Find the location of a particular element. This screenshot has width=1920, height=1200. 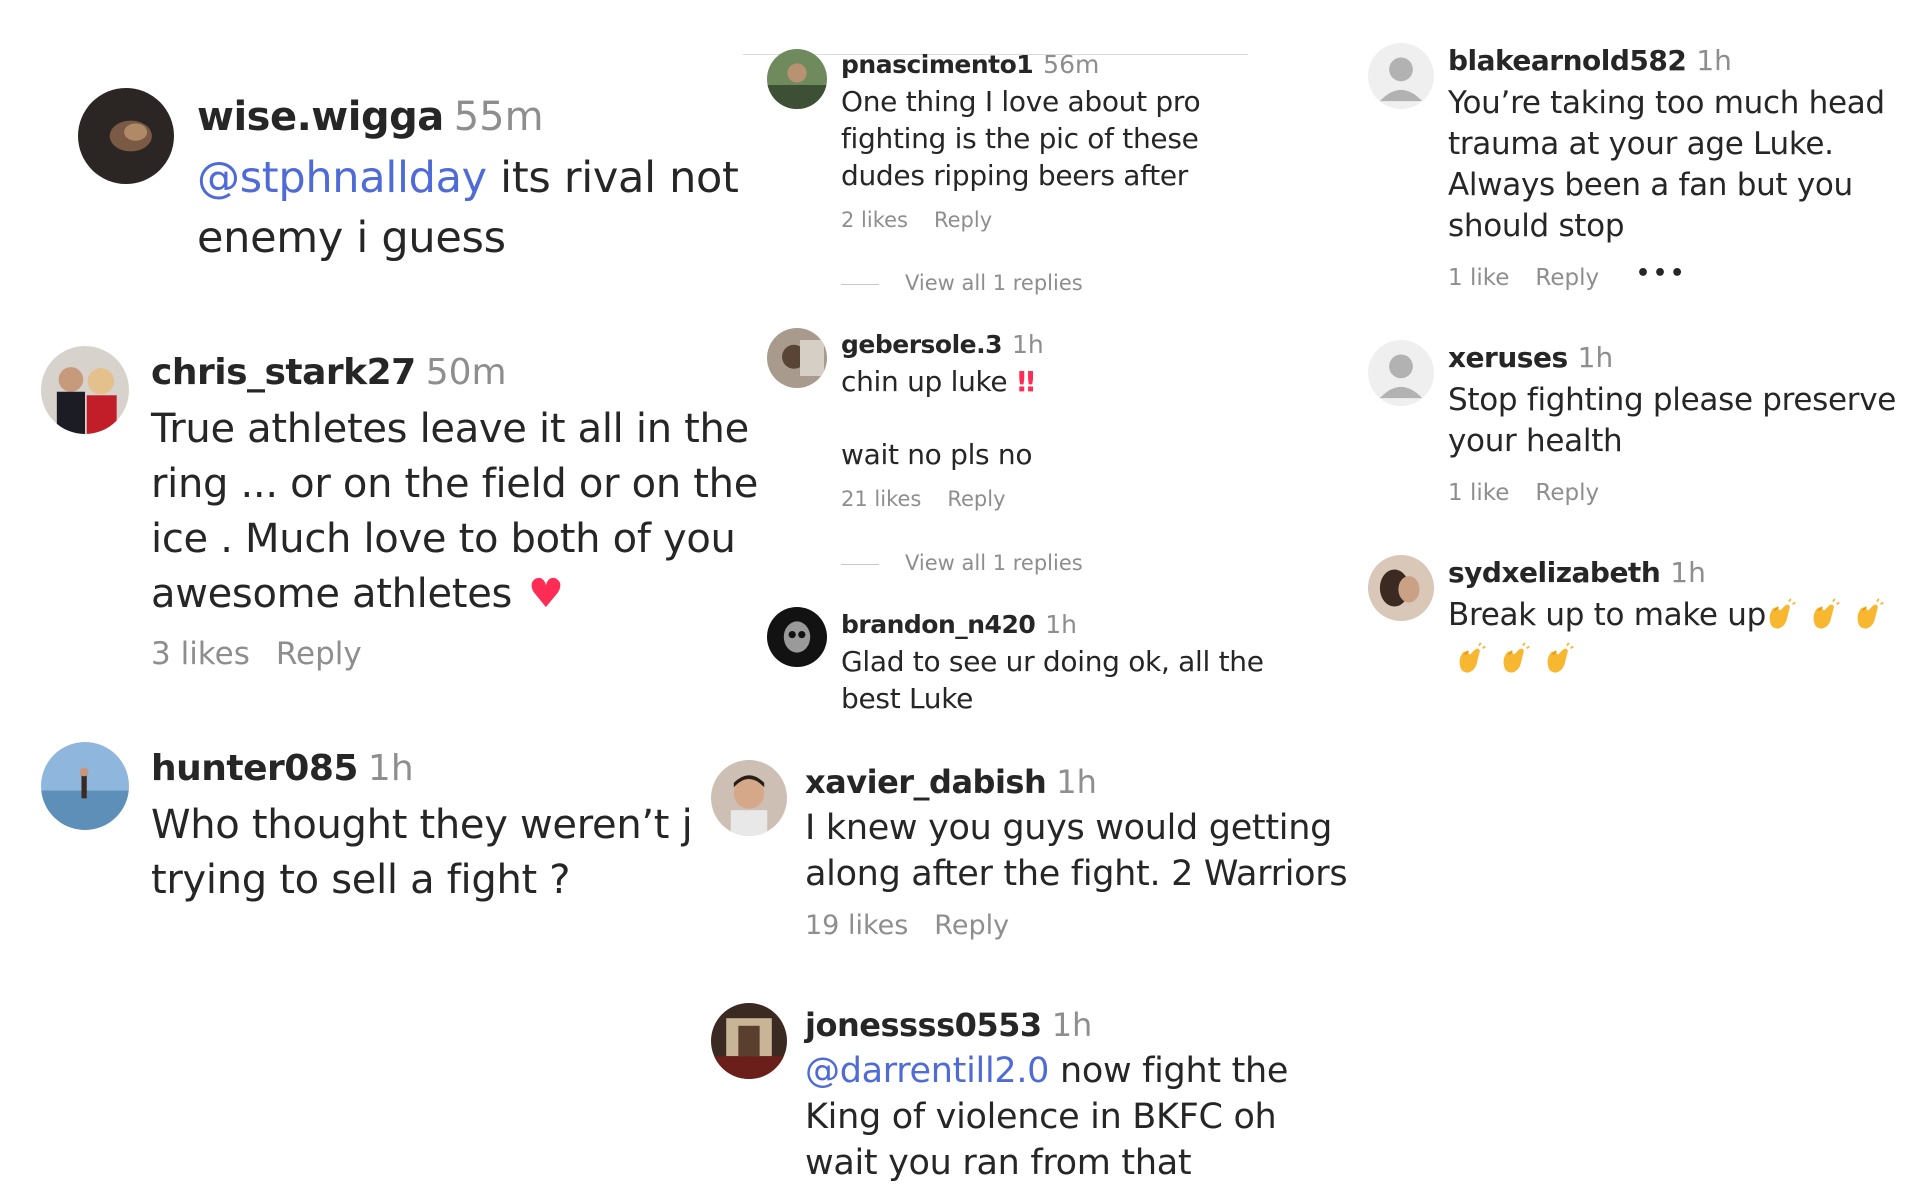

username: blakearnold582 is located at coordinates (1567, 60).